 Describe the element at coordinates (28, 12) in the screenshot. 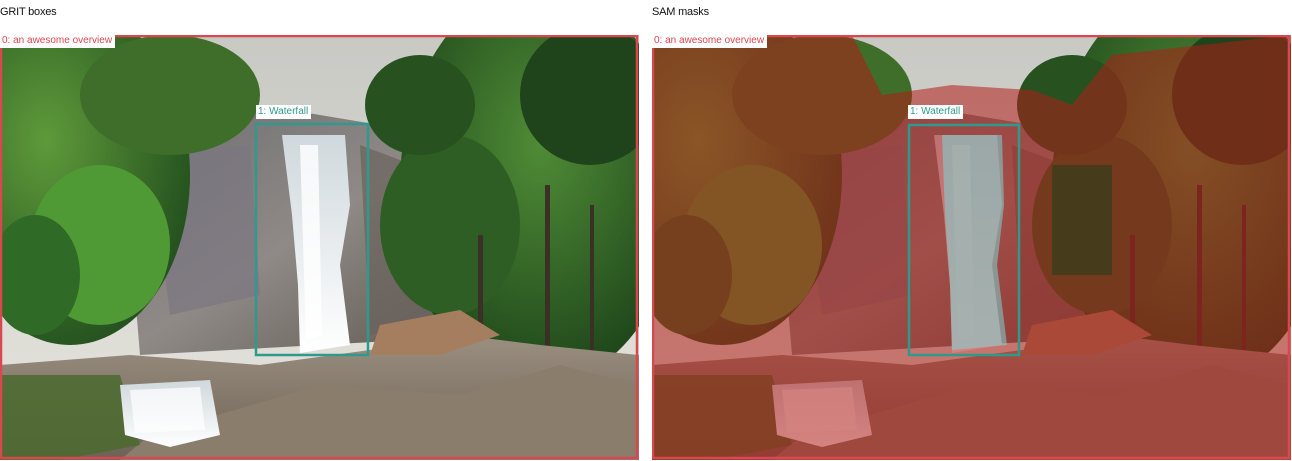

I see `grit-panel-title: GRIT boxes` at that location.